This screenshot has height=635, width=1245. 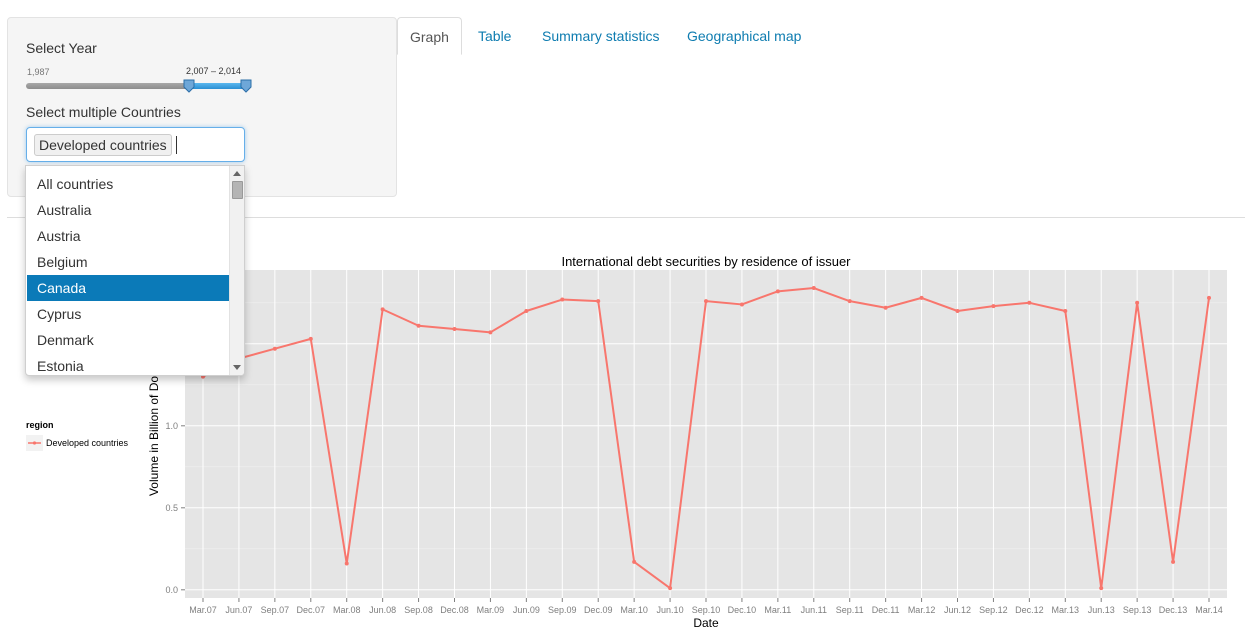 What do you see at coordinates (61, 48) in the screenshot?
I see `year-label: Select Year` at bounding box center [61, 48].